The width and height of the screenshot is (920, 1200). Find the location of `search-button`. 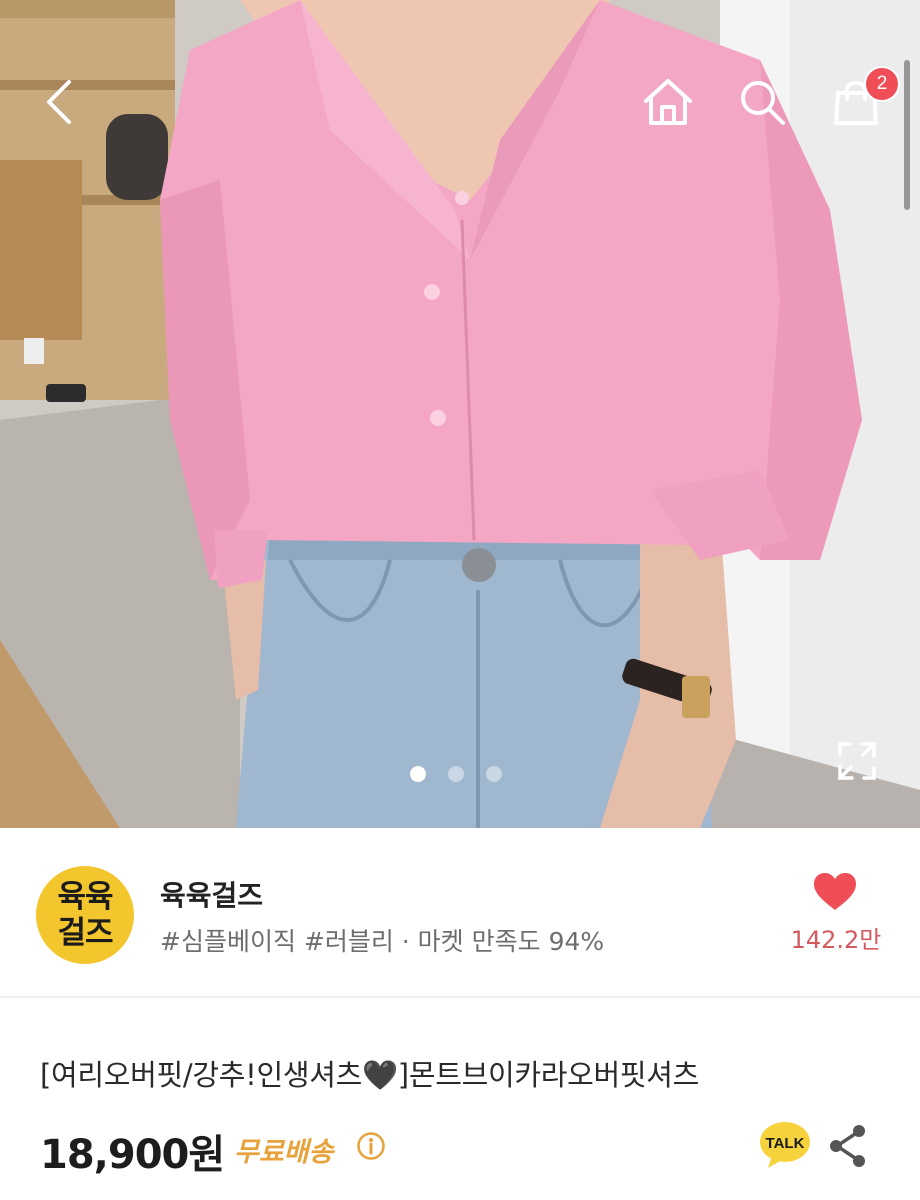

search-button is located at coordinates (762, 102).